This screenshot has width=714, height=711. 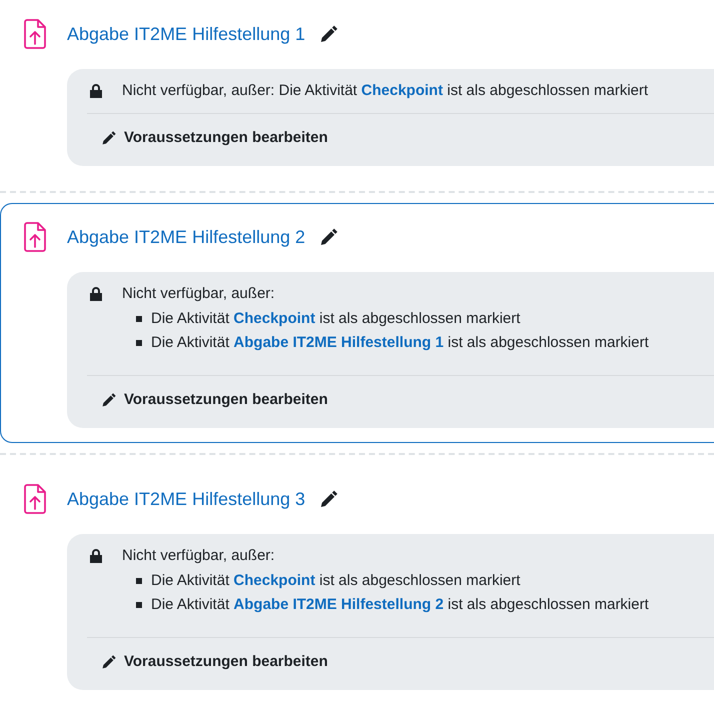 I want to click on condition-text: Nicht verfügbar, außer: Die Aktivität Checkpoint ist als abgeschlossen markiert, so click(x=385, y=90).